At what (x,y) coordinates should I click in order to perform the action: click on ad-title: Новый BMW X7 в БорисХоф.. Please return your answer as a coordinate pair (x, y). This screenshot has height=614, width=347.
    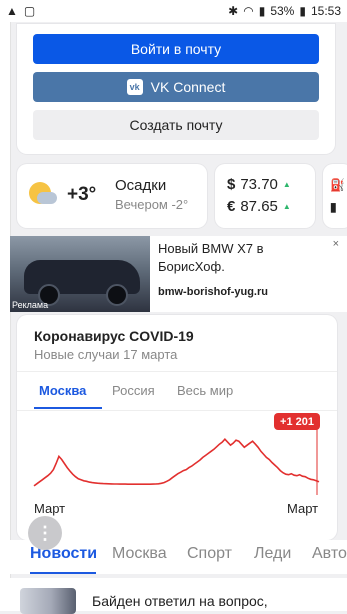
    Looking at the image, I should click on (211, 257).